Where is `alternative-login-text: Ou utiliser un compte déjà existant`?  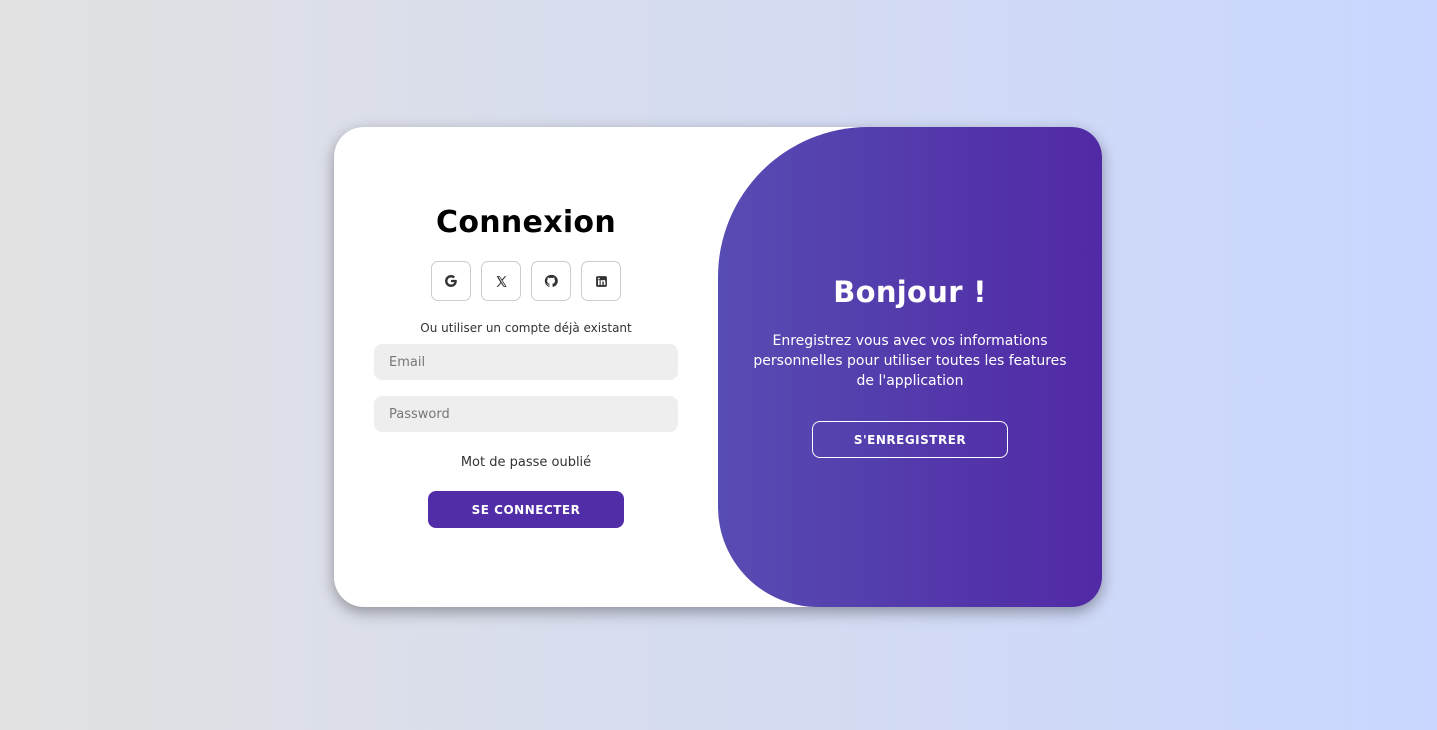
alternative-login-text: Ou utiliser un compte déjà existant is located at coordinates (526, 328).